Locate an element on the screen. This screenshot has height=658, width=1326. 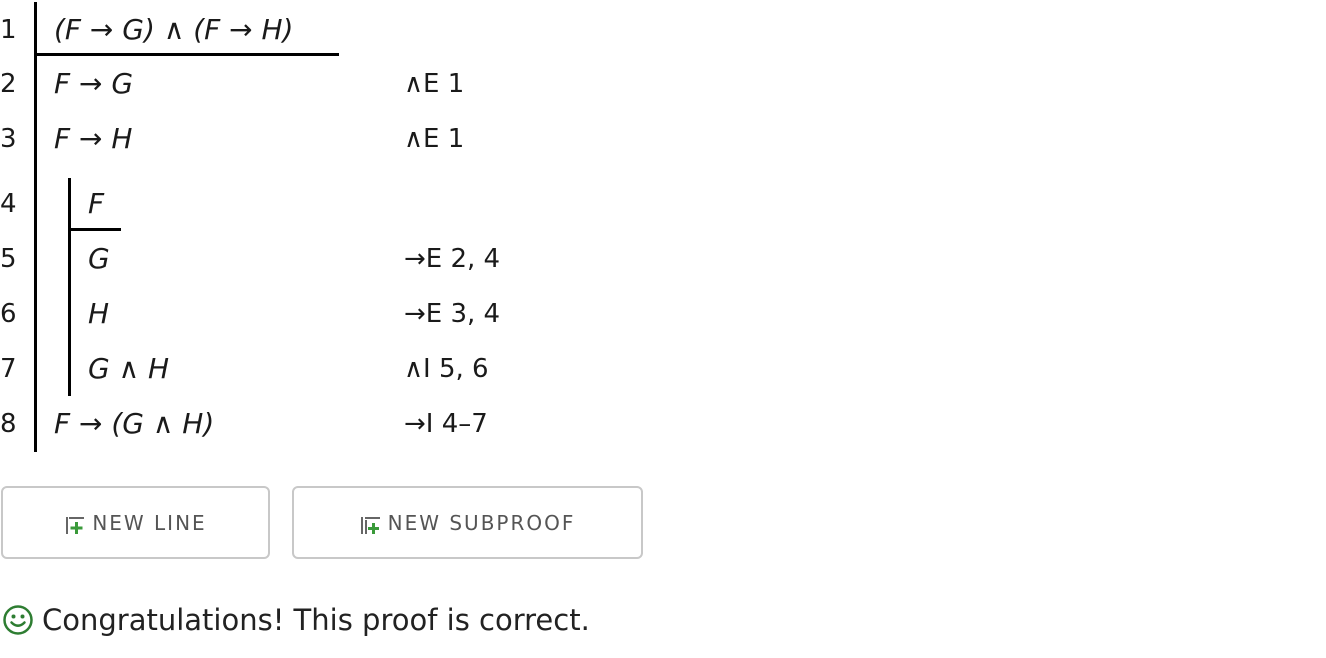
justification: →E 2, 4 is located at coordinates (452, 259).